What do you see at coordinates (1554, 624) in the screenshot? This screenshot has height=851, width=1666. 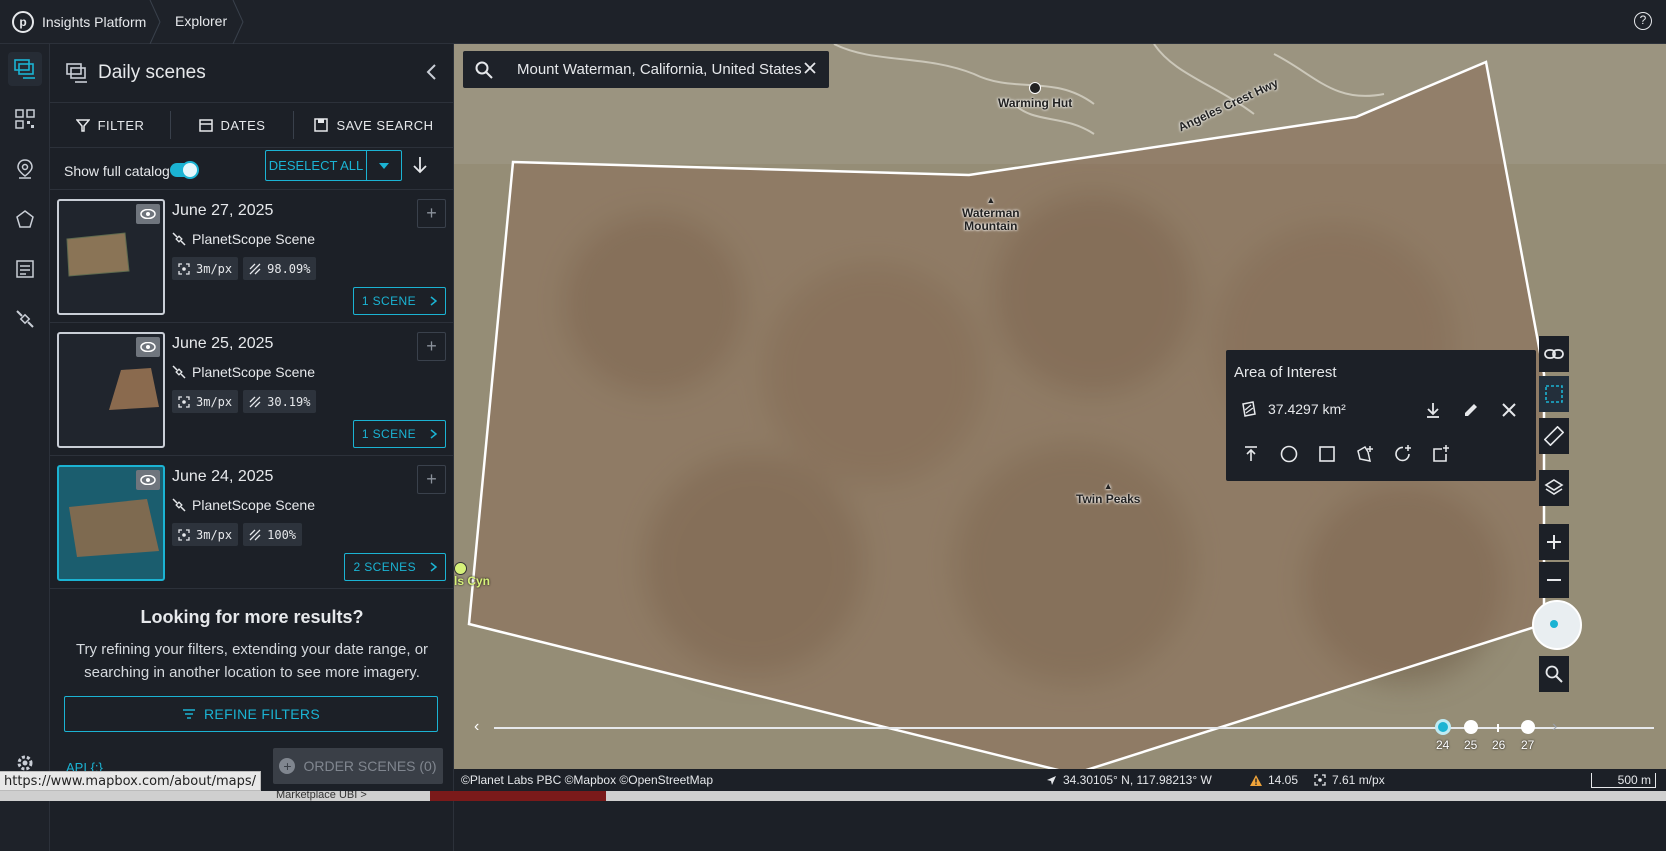 I see `minimap-location-dot` at bounding box center [1554, 624].